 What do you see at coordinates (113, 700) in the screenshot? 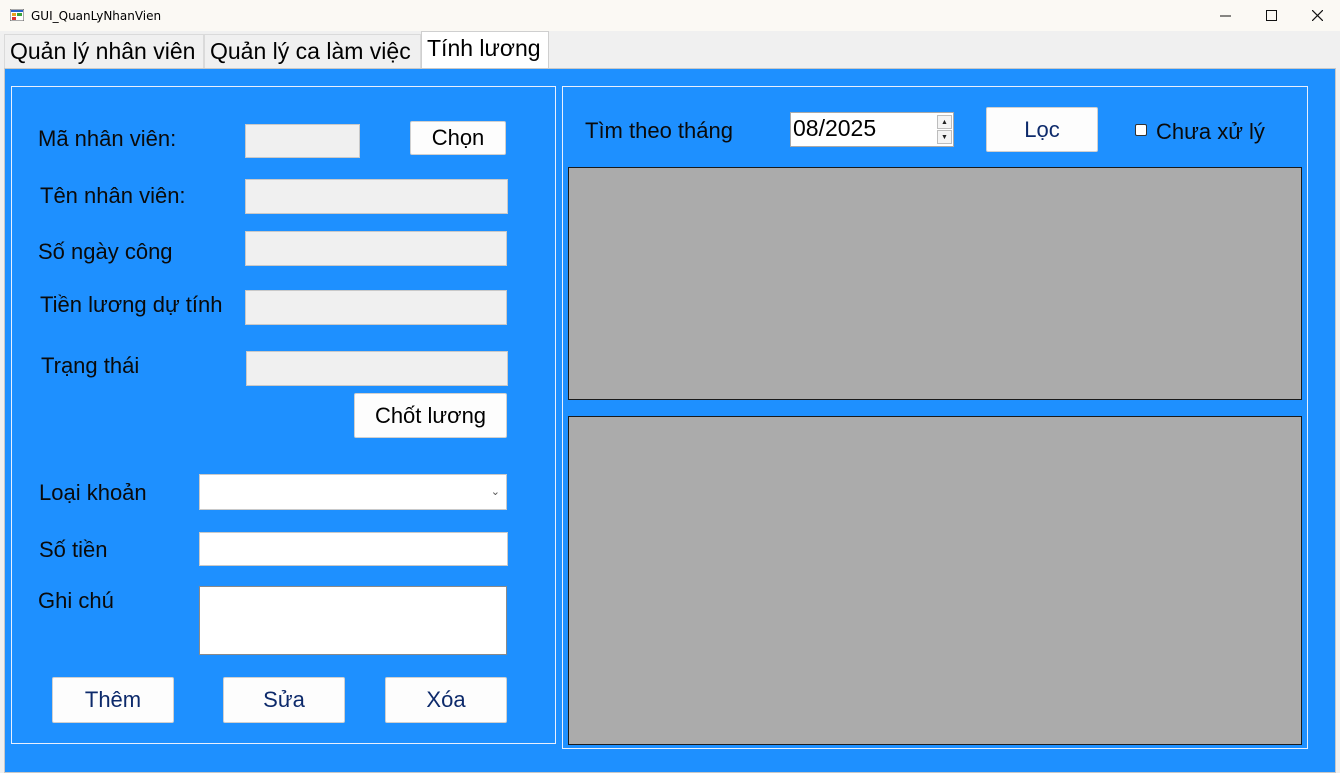
I see `them-button: Thêm` at bounding box center [113, 700].